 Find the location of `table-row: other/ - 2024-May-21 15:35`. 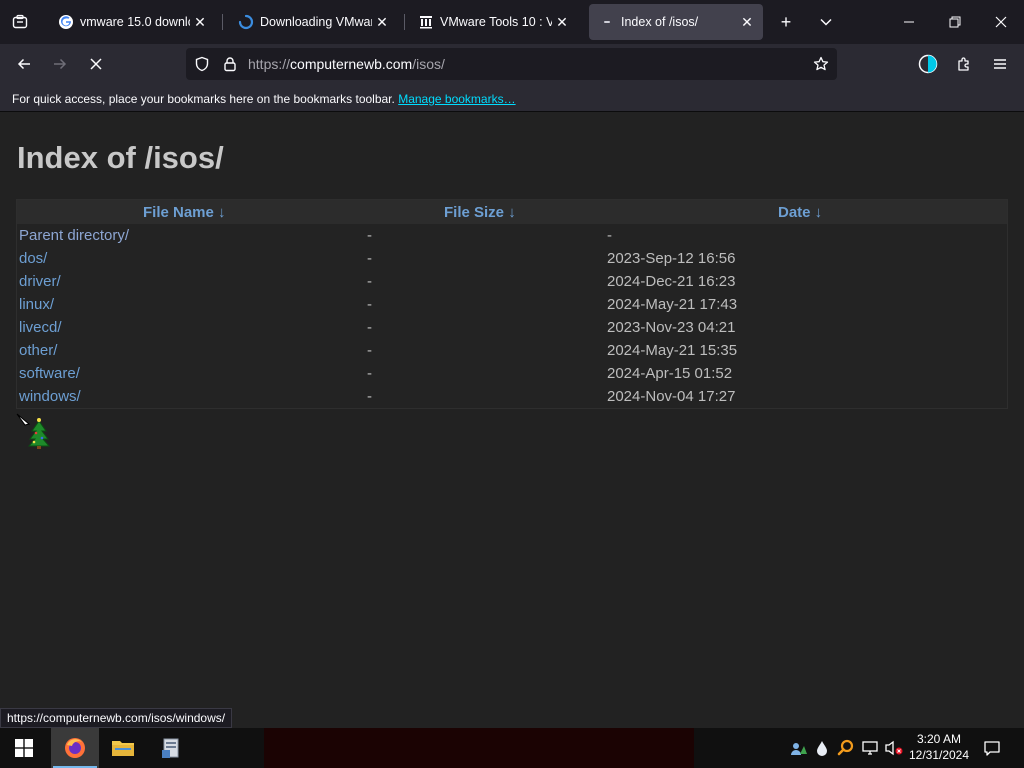

table-row: other/ - 2024-May-21 15:35 is located at coordinates (512, 350).